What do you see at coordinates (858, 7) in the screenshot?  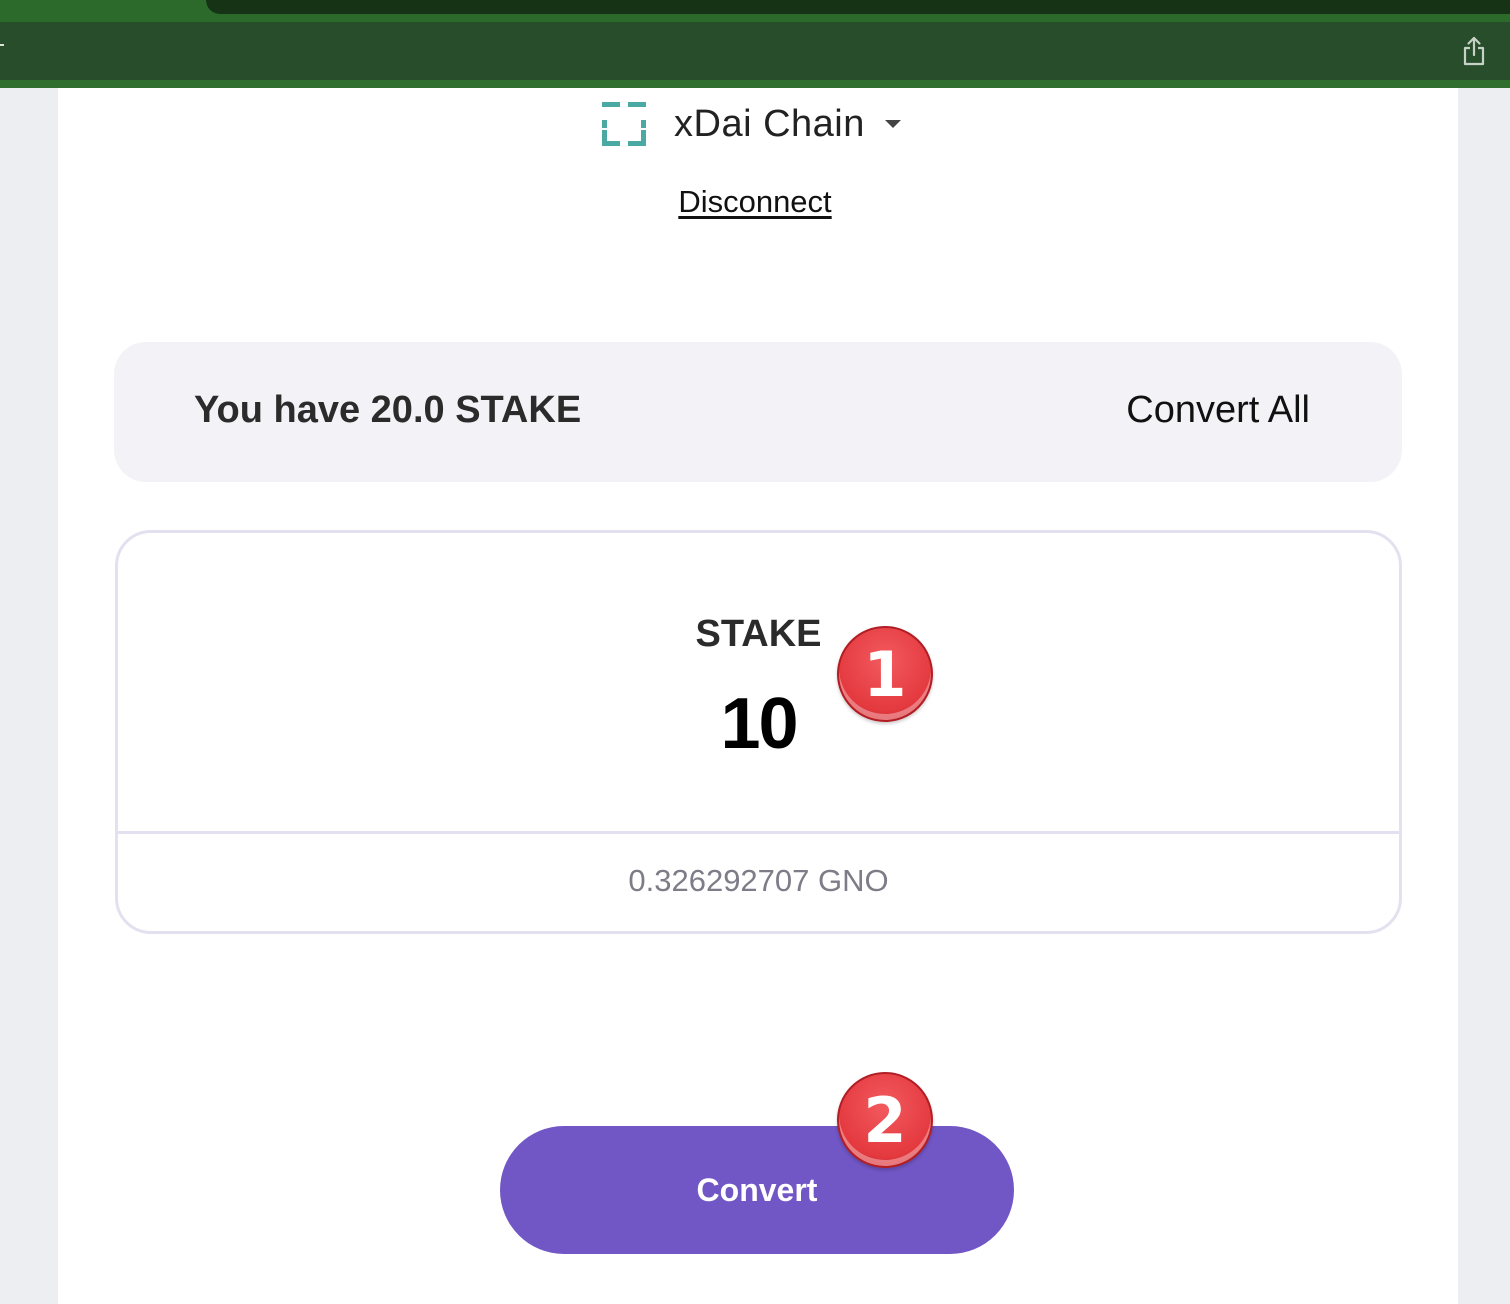 I see `browser-active-tab` at bounding box center [858, 7].